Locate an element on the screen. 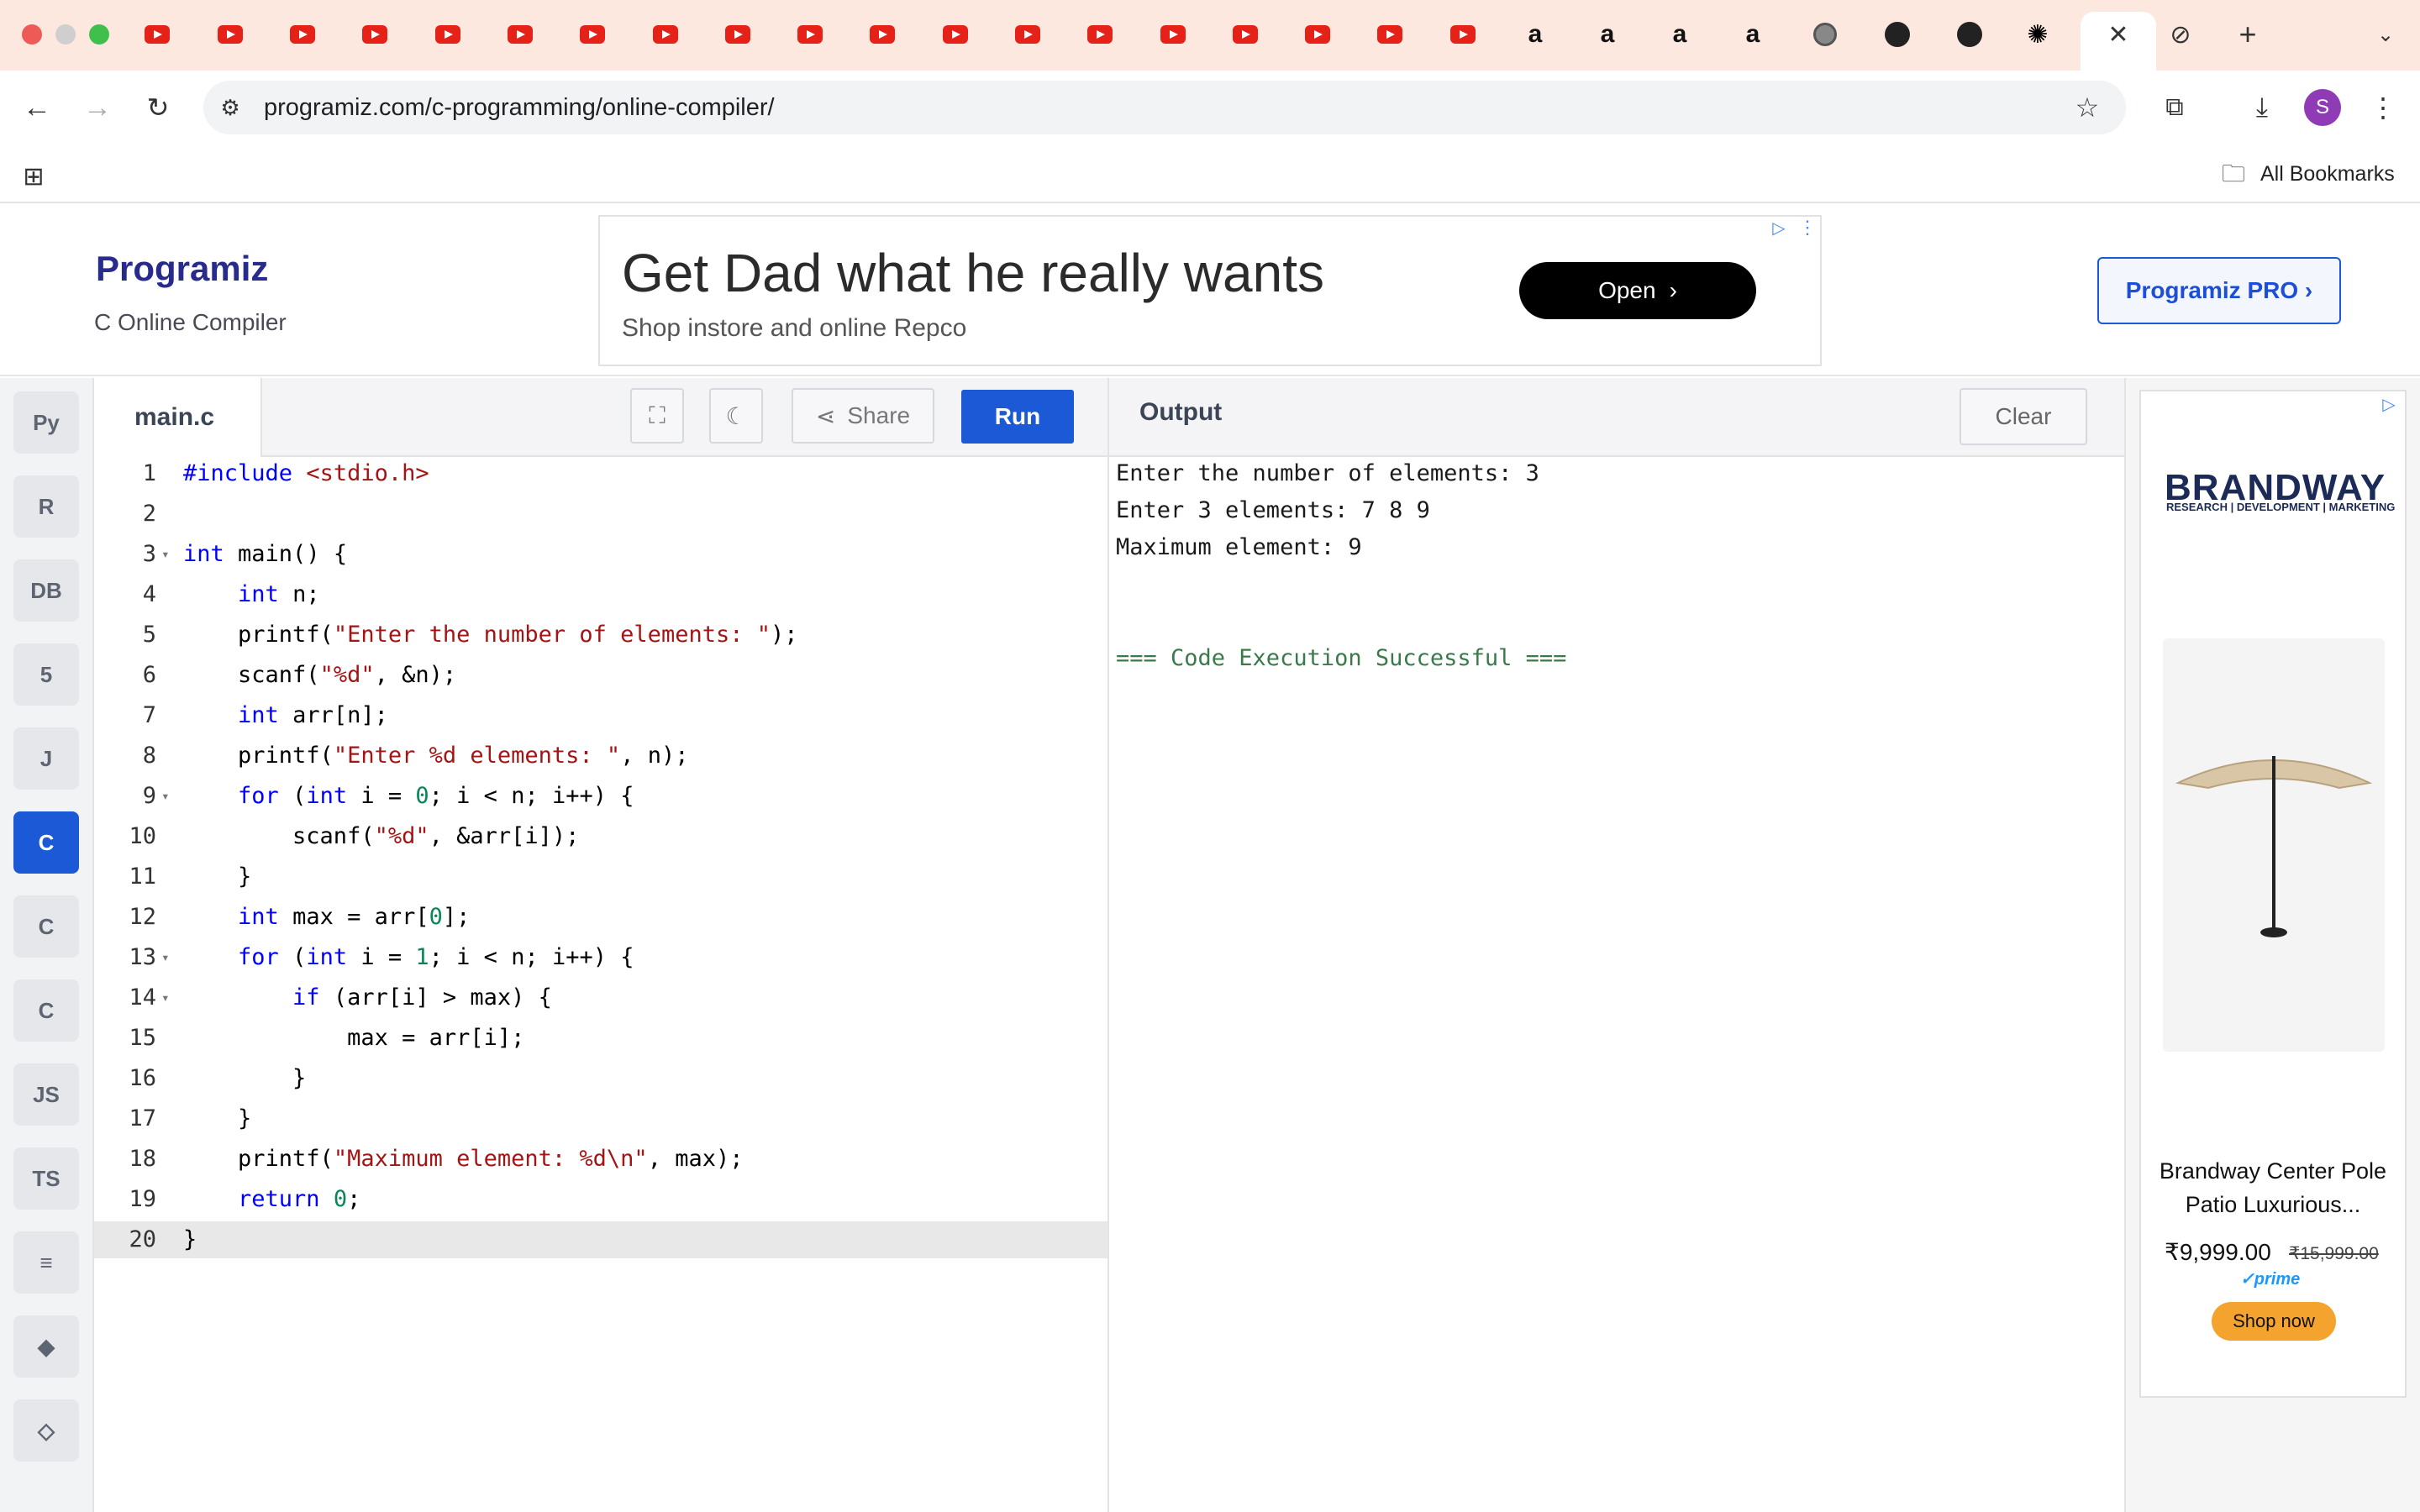 The image size is (2420, 1512). forward-icon: → is located at coordinates (97, 107).